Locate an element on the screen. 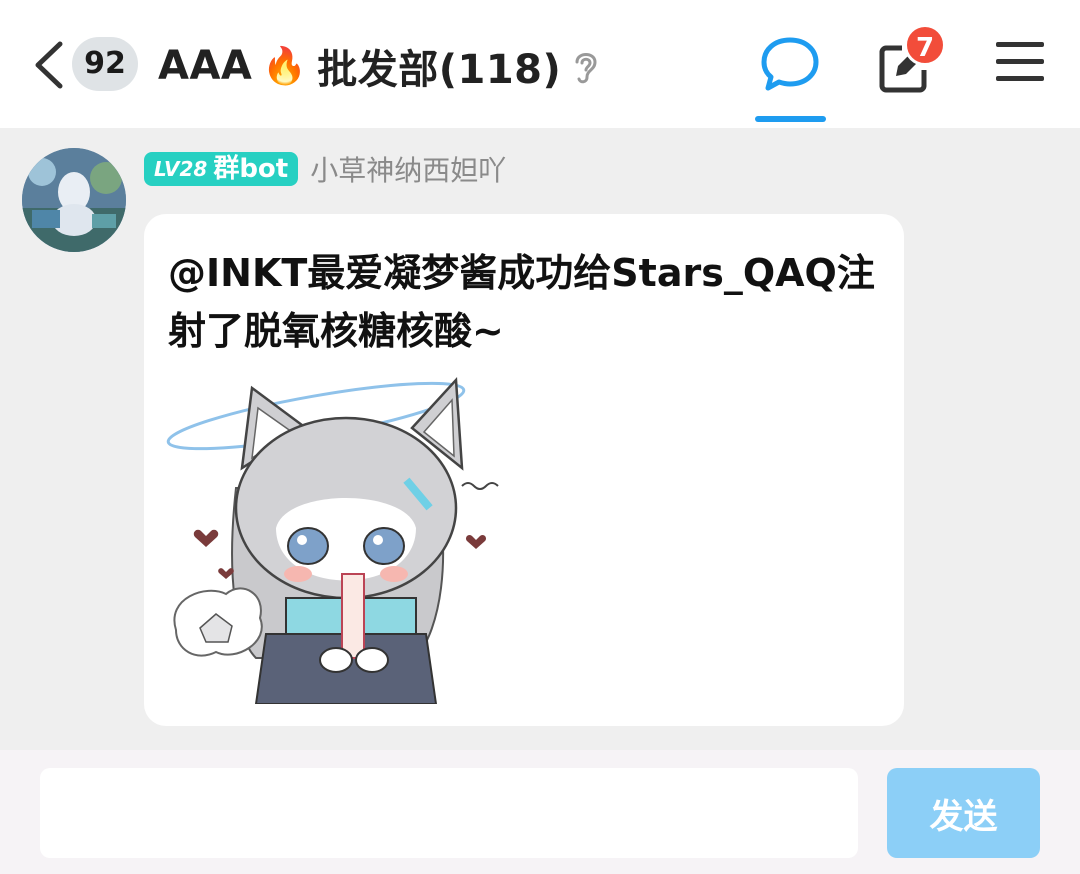 The width and height of the screenshot is (1080, 874). chevron-left-icon is located at coordinates (49, 65).